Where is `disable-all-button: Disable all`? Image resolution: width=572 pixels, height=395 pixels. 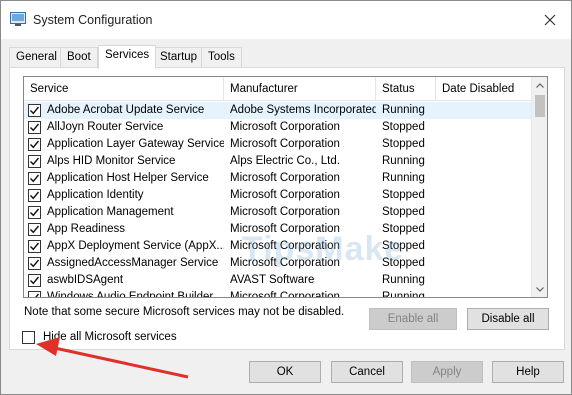
disable-all-button: Disable all is located at coordinates (508, 319).